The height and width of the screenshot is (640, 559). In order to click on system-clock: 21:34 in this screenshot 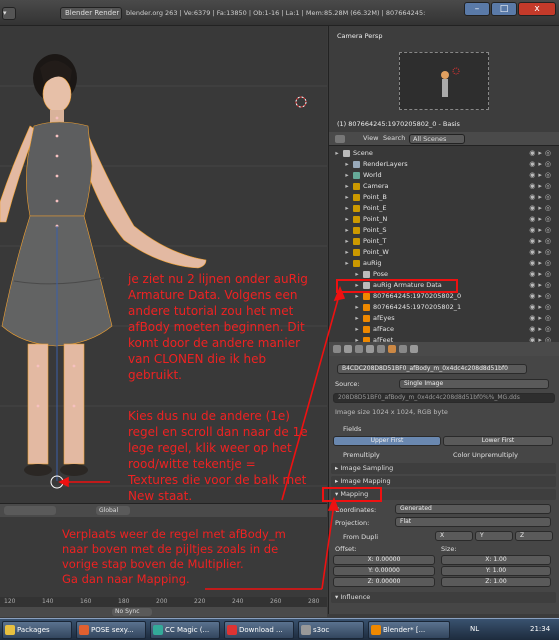, I will do `click(540, 629)`.